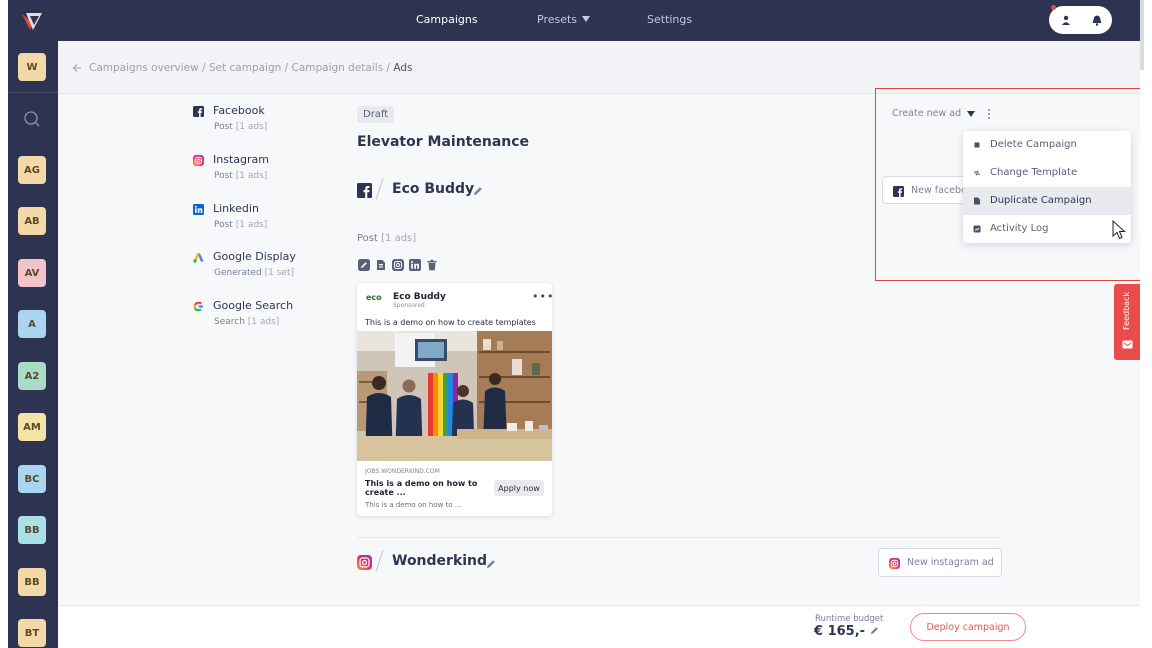 This screenshot has width=1152, height=648. Describe the element at coordinates (419, 297) in the screenshot. I see `ad-brand-name: Eco Buddy` at that location.